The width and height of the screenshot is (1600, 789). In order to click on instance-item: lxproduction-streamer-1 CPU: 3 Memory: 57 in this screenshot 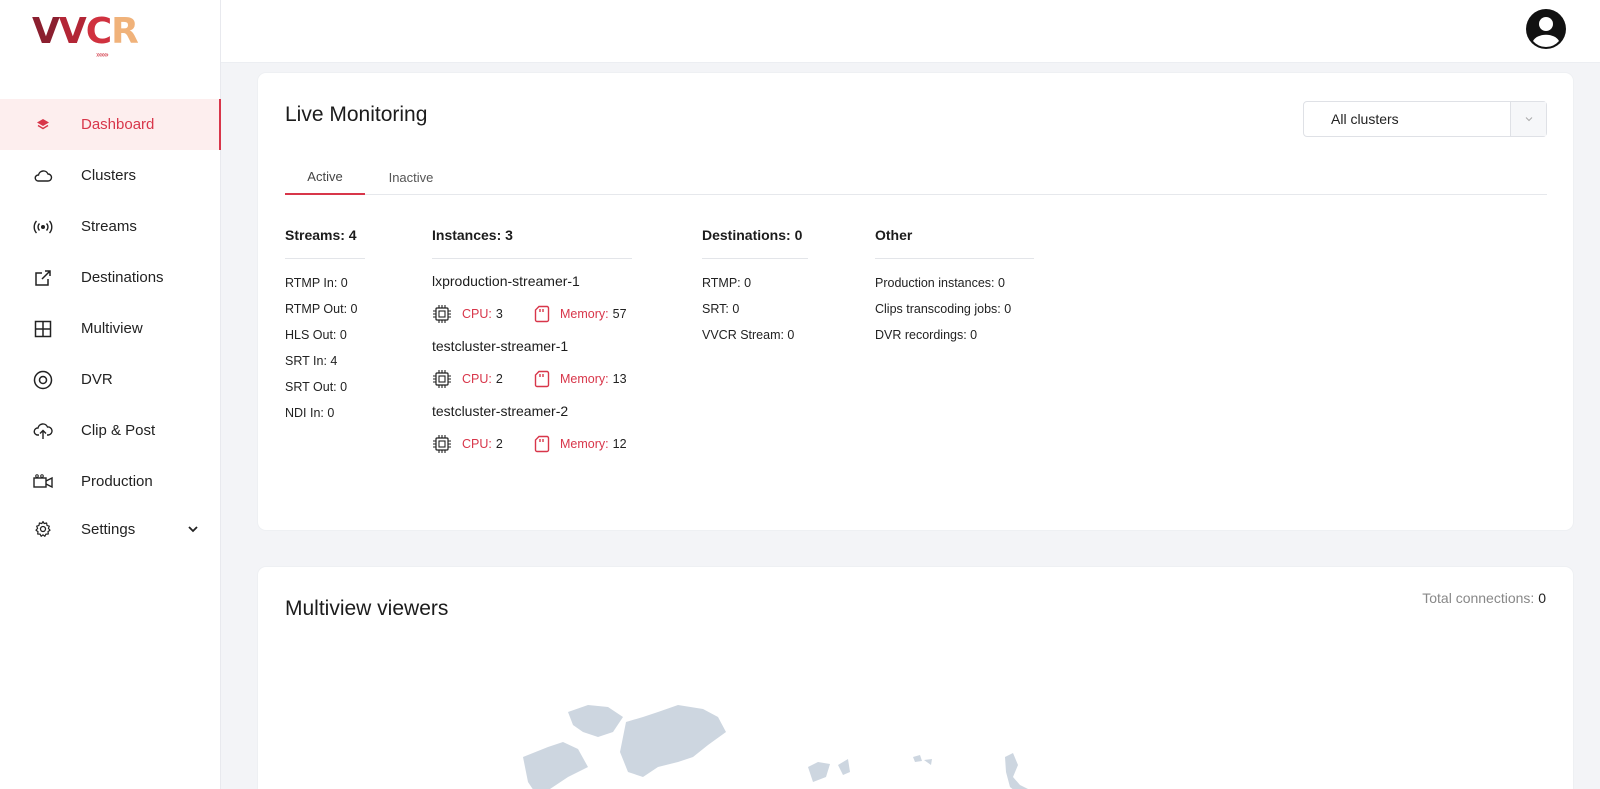, I will do `click(532, 302)`.